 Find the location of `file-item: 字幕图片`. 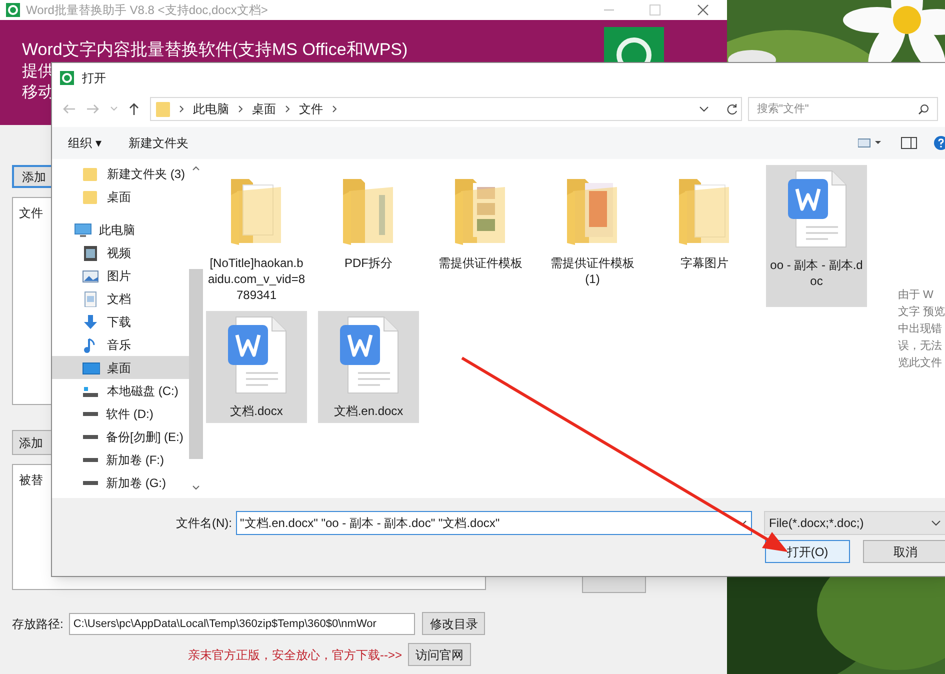

file-item: 字幕图片 is located at coordinates (704, 236).